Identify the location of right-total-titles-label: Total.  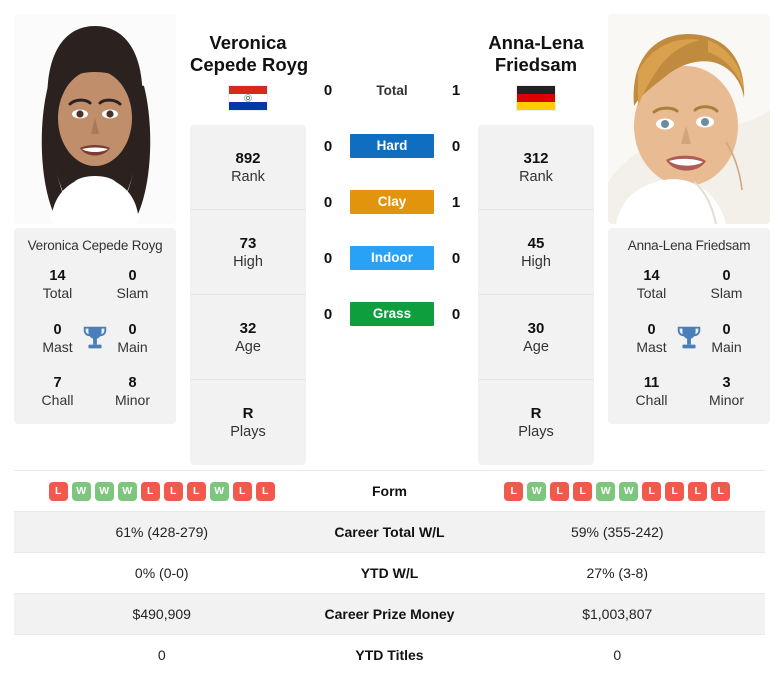
(651, 293).